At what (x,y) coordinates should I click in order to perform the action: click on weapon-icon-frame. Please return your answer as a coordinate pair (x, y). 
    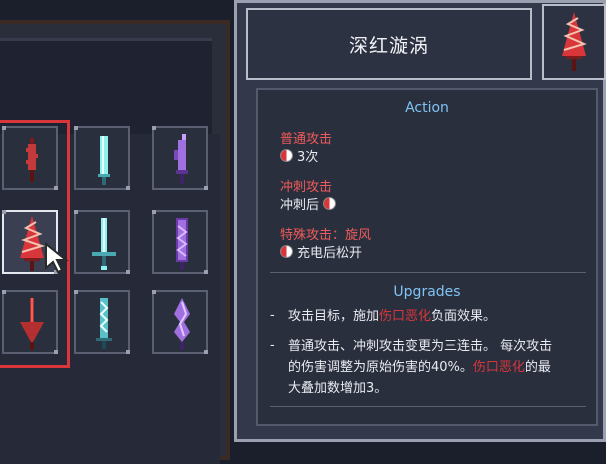
    Looking at the image, I should click on (574, 42).